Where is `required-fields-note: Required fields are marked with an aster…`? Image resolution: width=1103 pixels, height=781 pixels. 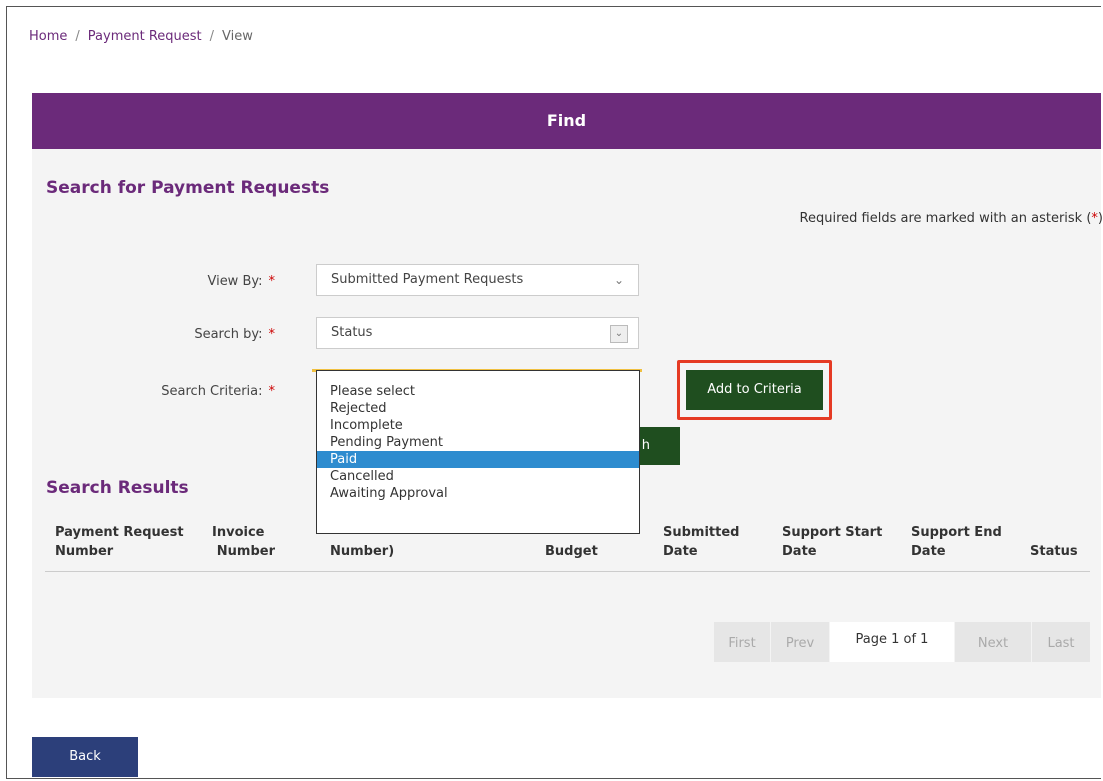 required-fields-note: Required fields are marked with an aster… is located at coordinates (951, 218).